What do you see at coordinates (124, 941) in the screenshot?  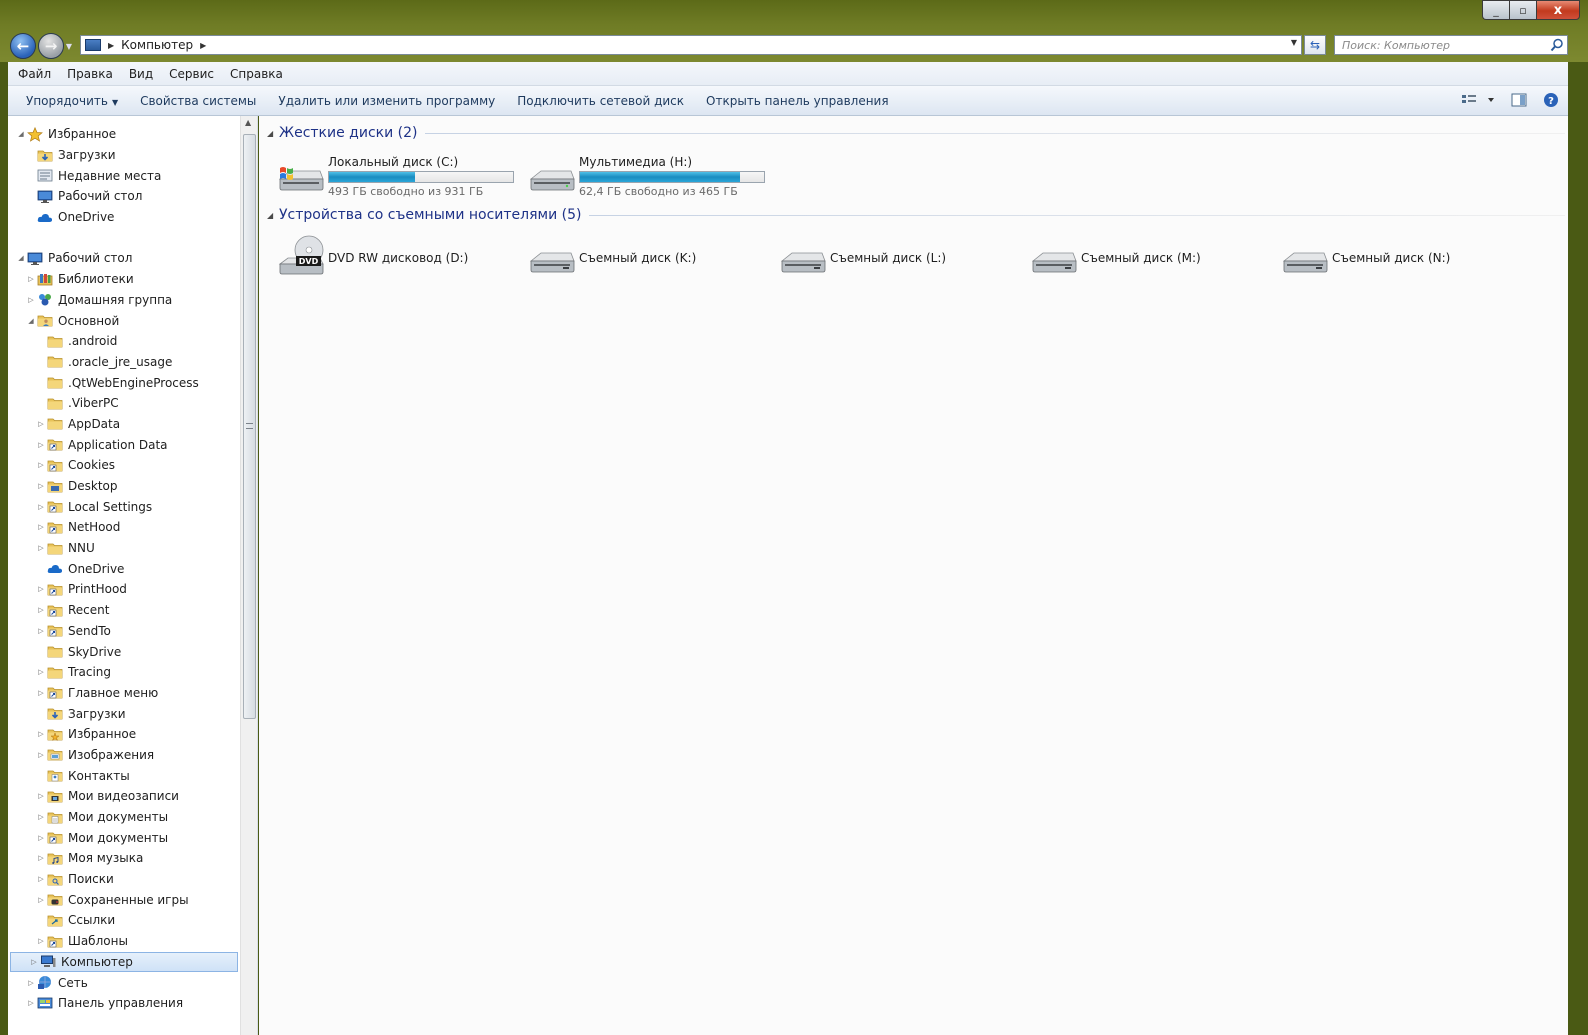 I see `nav-tree-item: ▷ Шаблоны` at bounding box center [124, 941].